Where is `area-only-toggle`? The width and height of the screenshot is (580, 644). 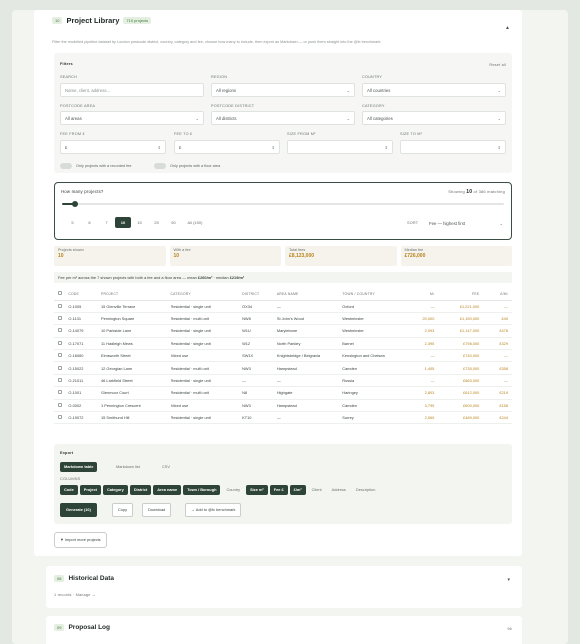 area-only-toggle is located at coordinates (160, 166).